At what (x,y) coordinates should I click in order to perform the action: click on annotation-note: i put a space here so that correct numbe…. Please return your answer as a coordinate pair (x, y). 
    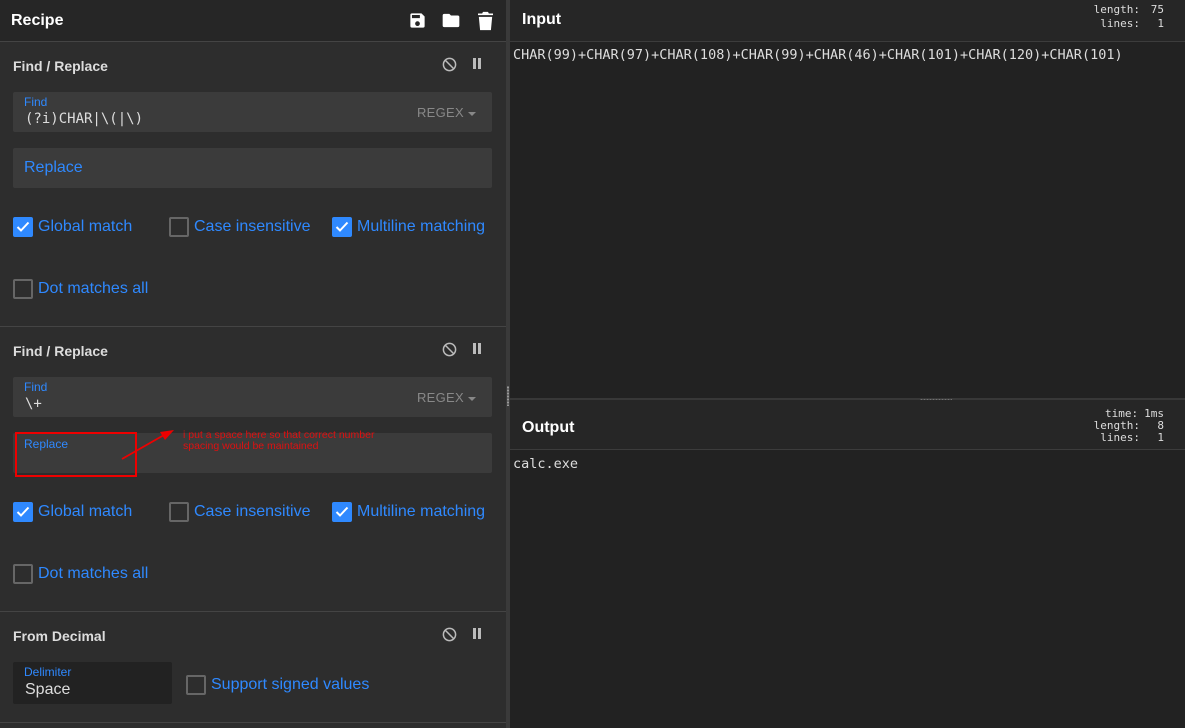
    Looking at the image, I should click on (278, 441).